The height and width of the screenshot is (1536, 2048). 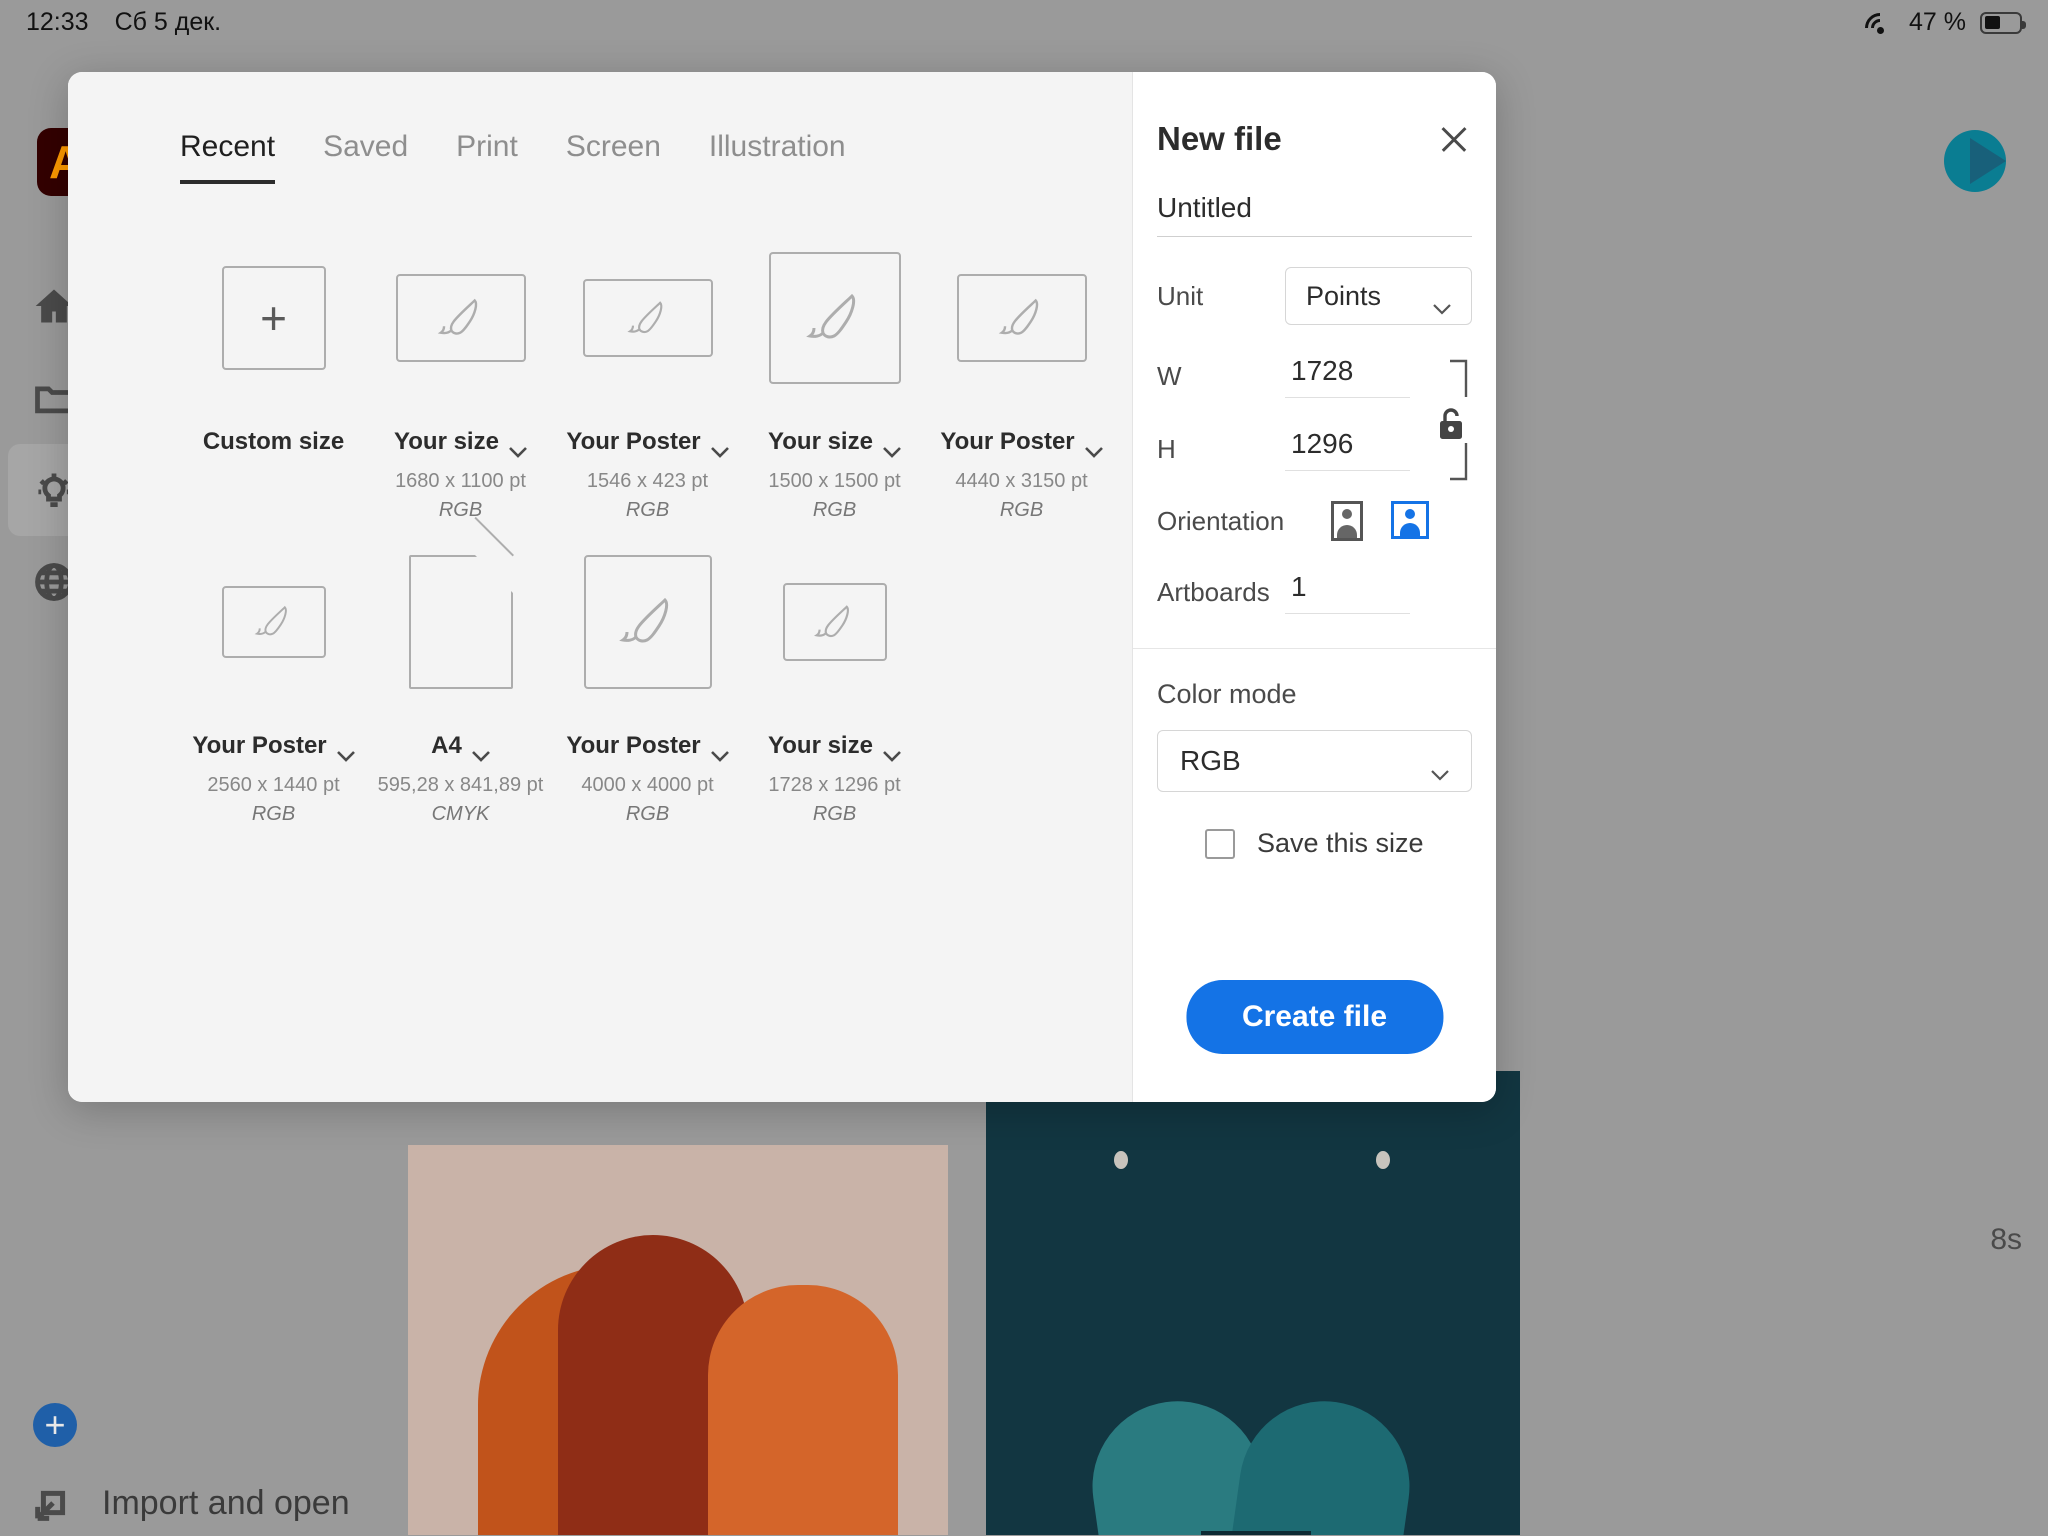 What do you see at coordinates (678, 1340) in the screenshot?
I see `recent-card-orange` at bounding box center [678, 1340].